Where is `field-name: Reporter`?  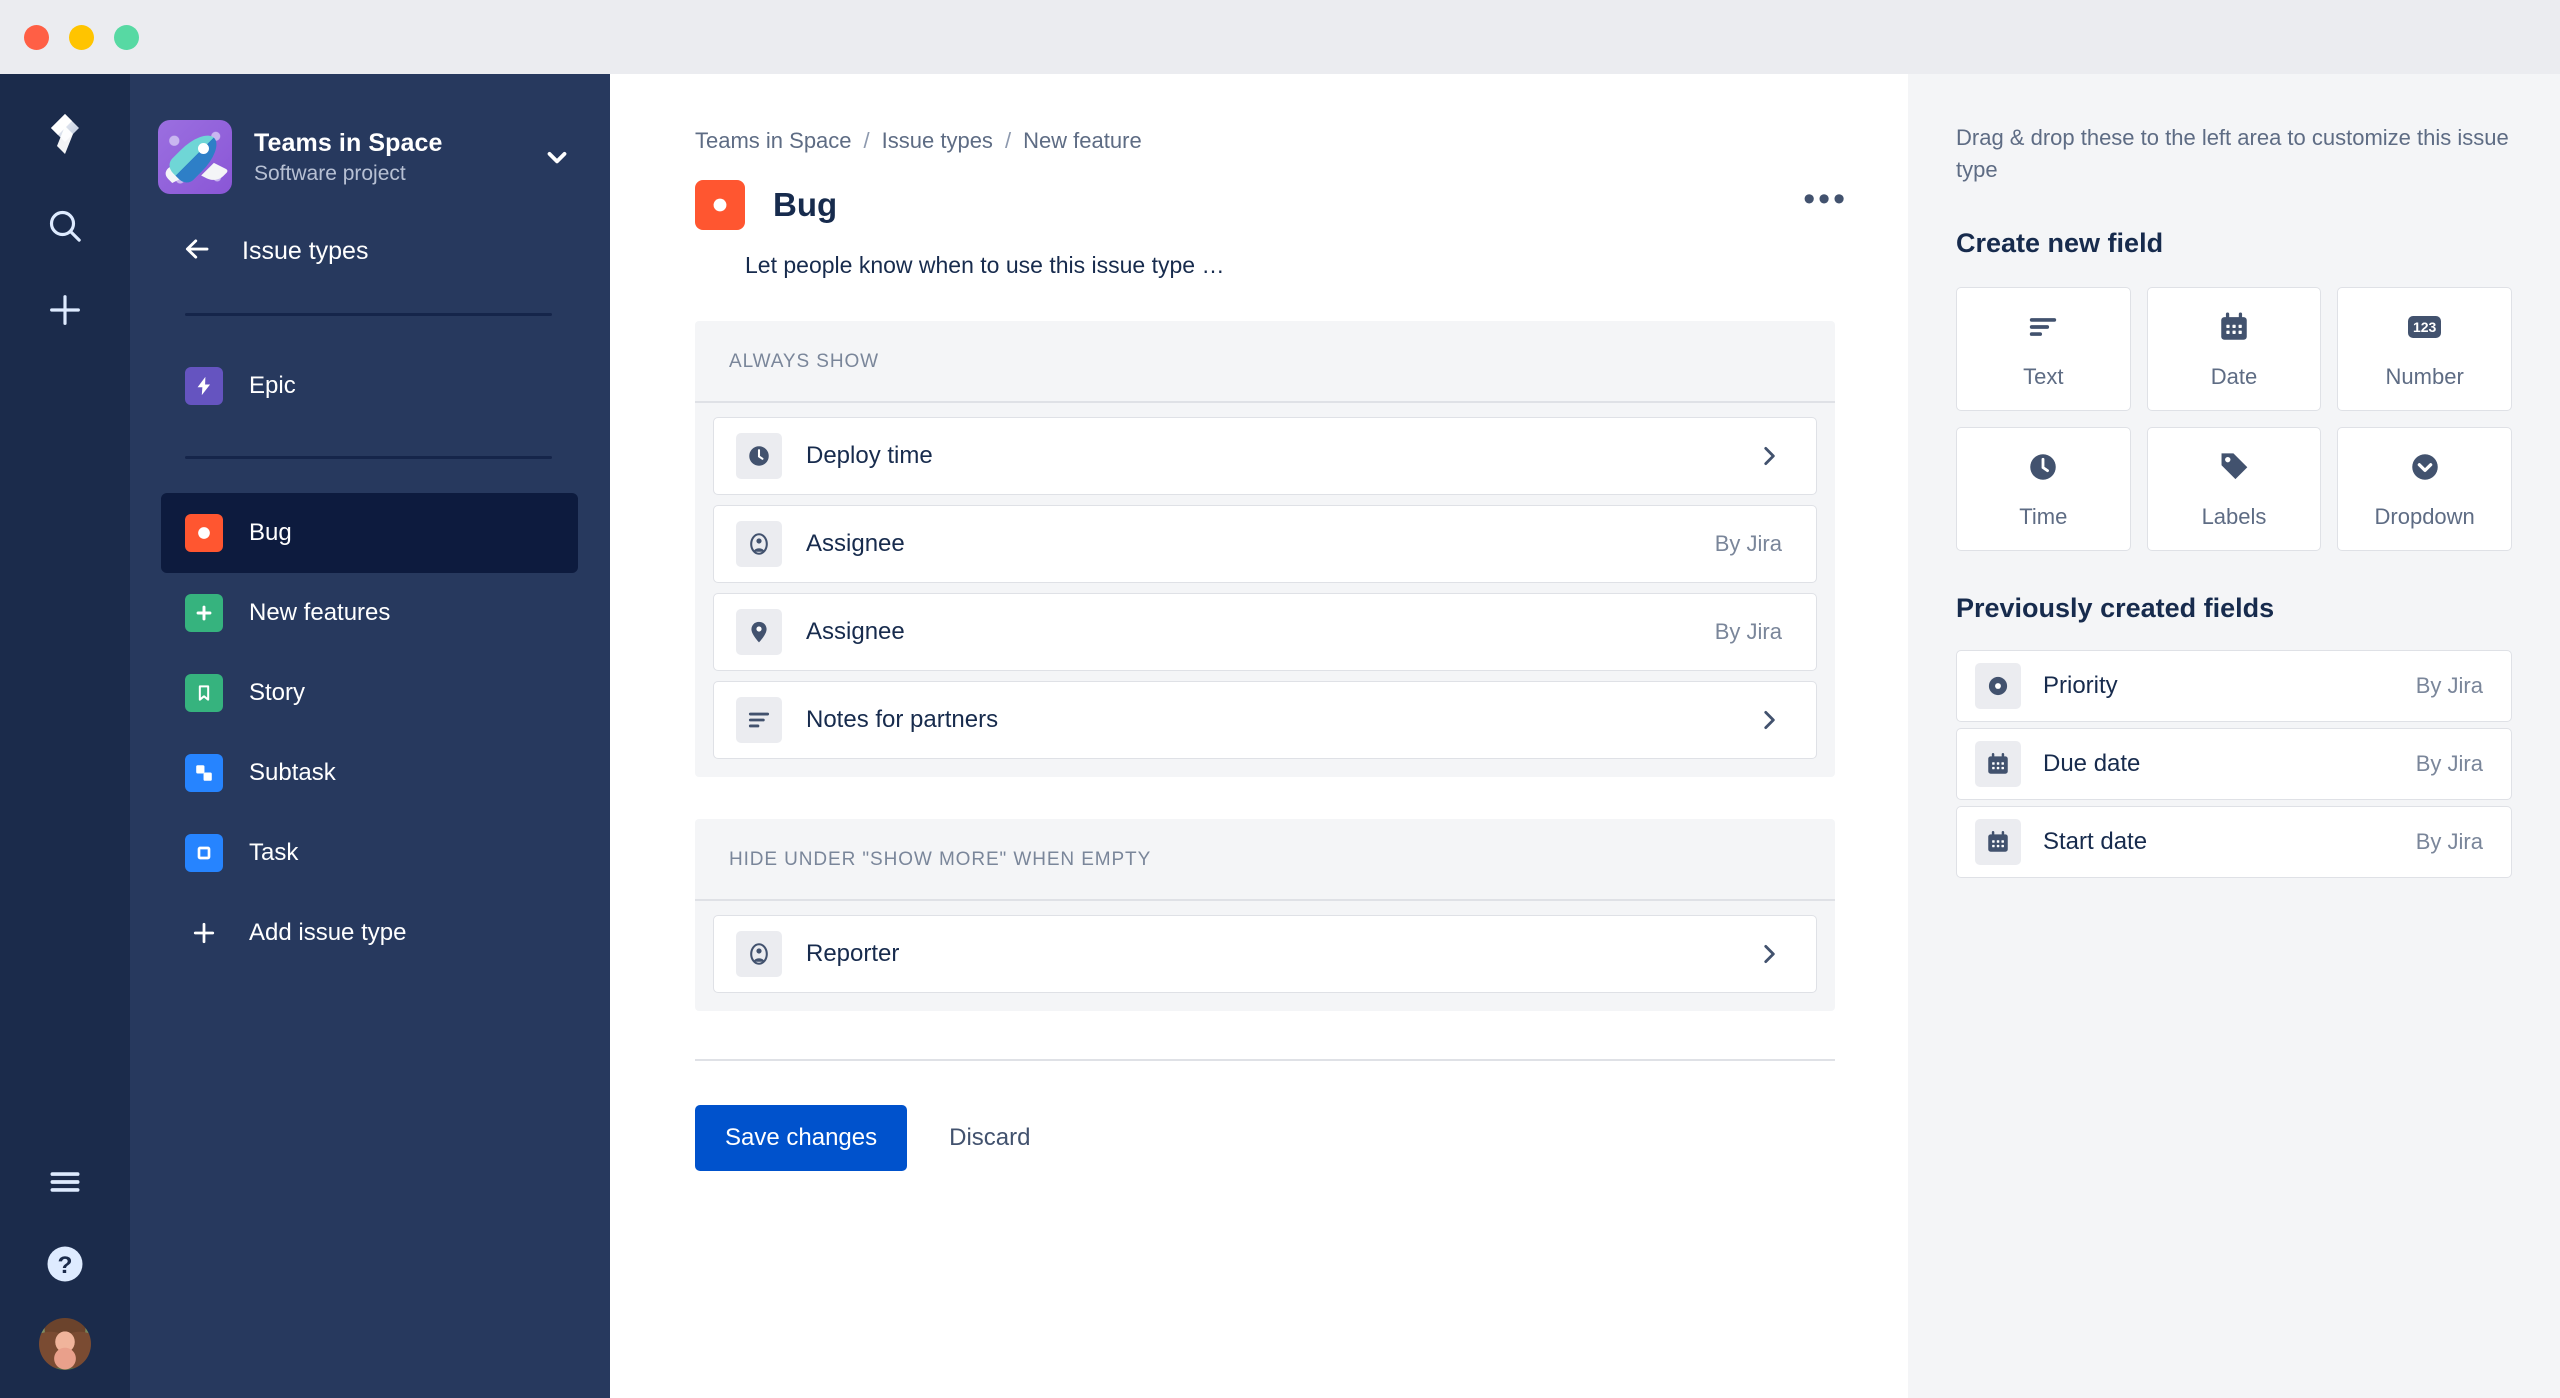
field-name: Reporter is located at coordinates (853, 953).